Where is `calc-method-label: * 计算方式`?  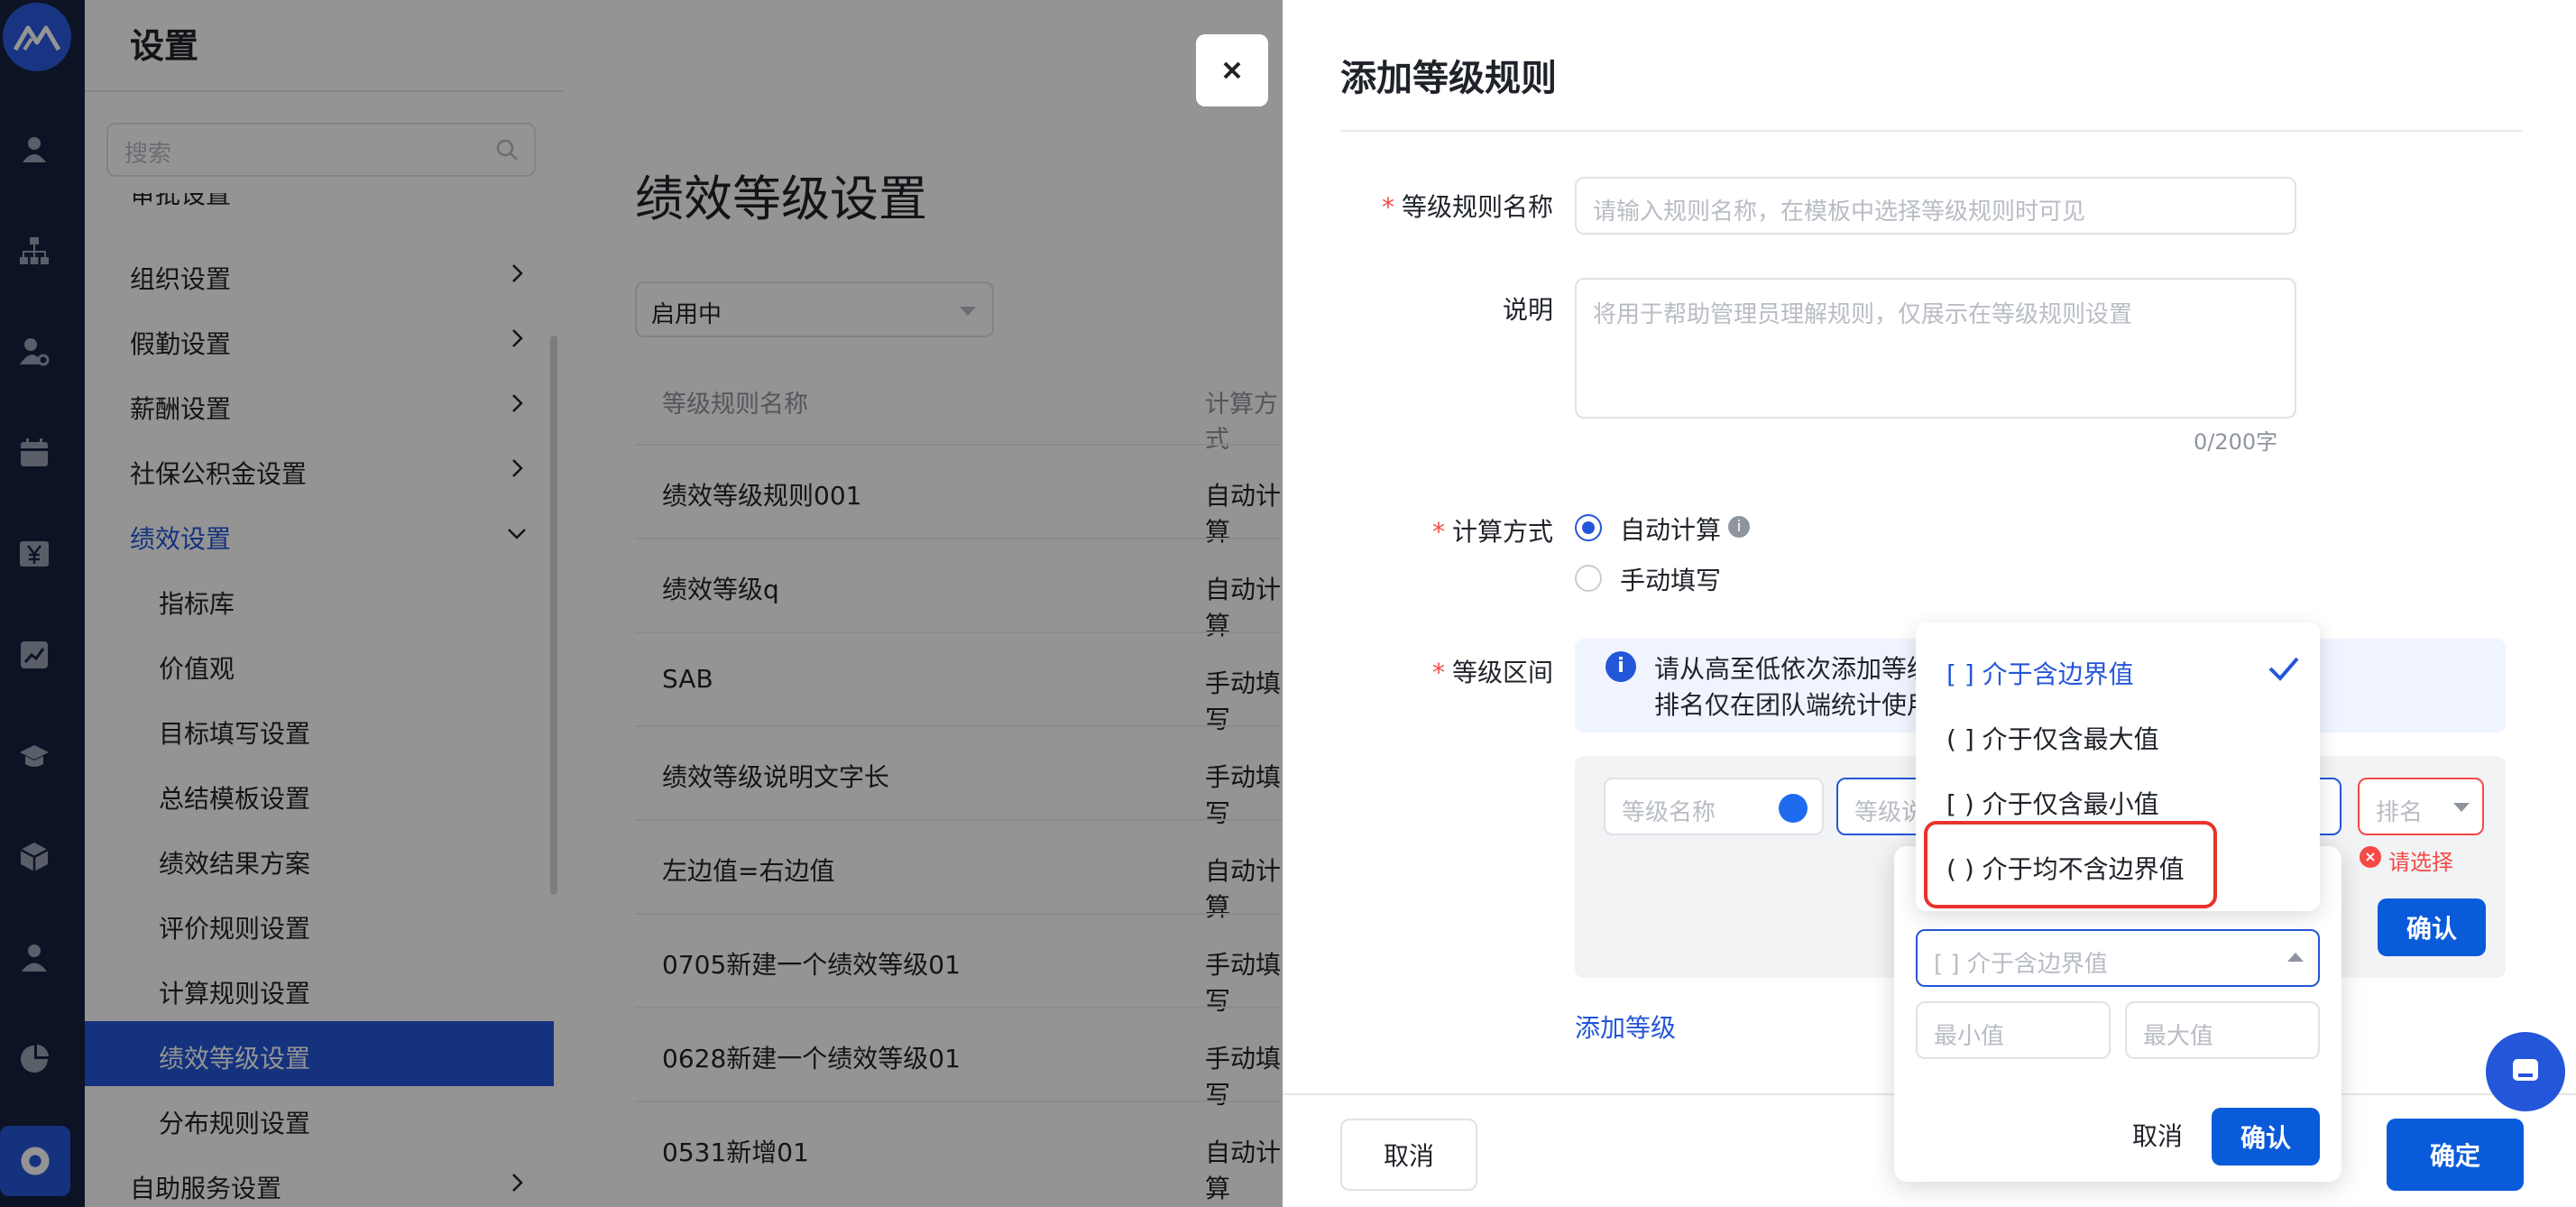 calc-method-label: * 计算方式 is located at coordinates (1454, 530).